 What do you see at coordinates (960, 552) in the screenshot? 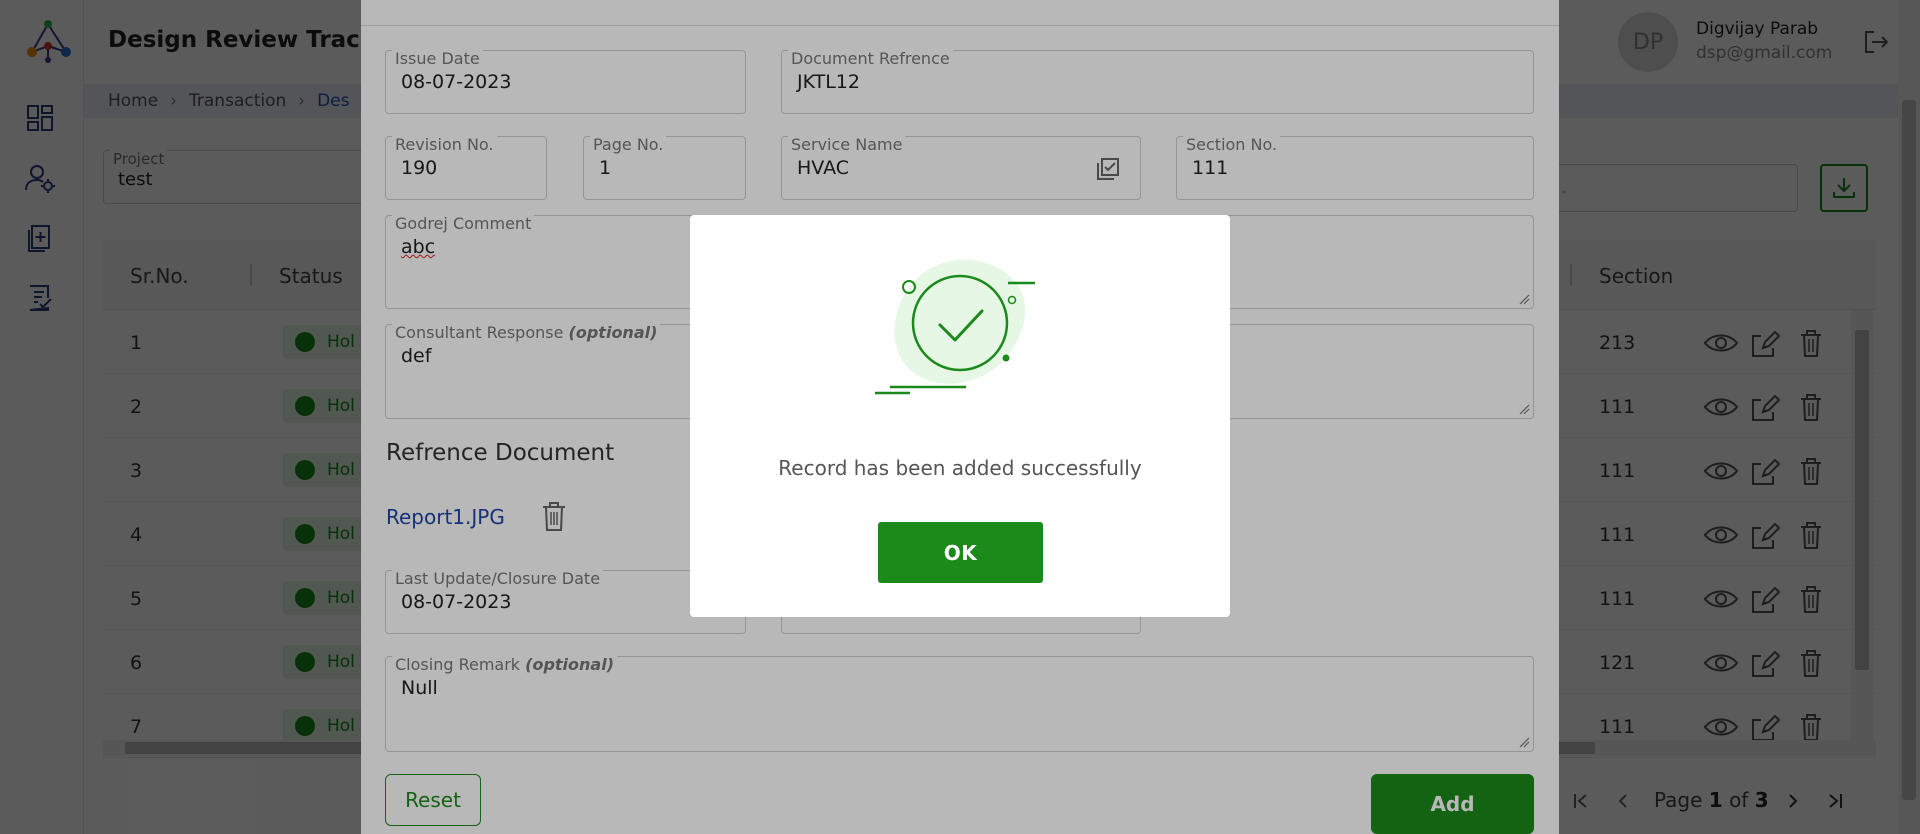
I see `ok-button: OK` at bounding box center [960, 552].